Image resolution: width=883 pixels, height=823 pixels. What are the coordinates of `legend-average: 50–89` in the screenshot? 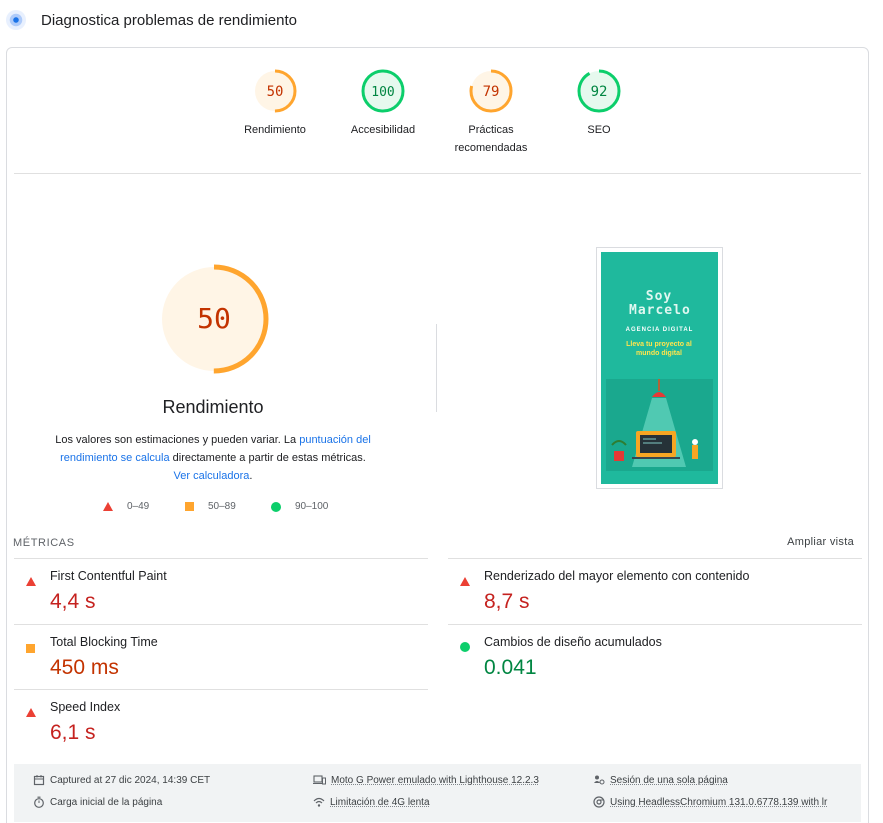 It's located at (210, 506).